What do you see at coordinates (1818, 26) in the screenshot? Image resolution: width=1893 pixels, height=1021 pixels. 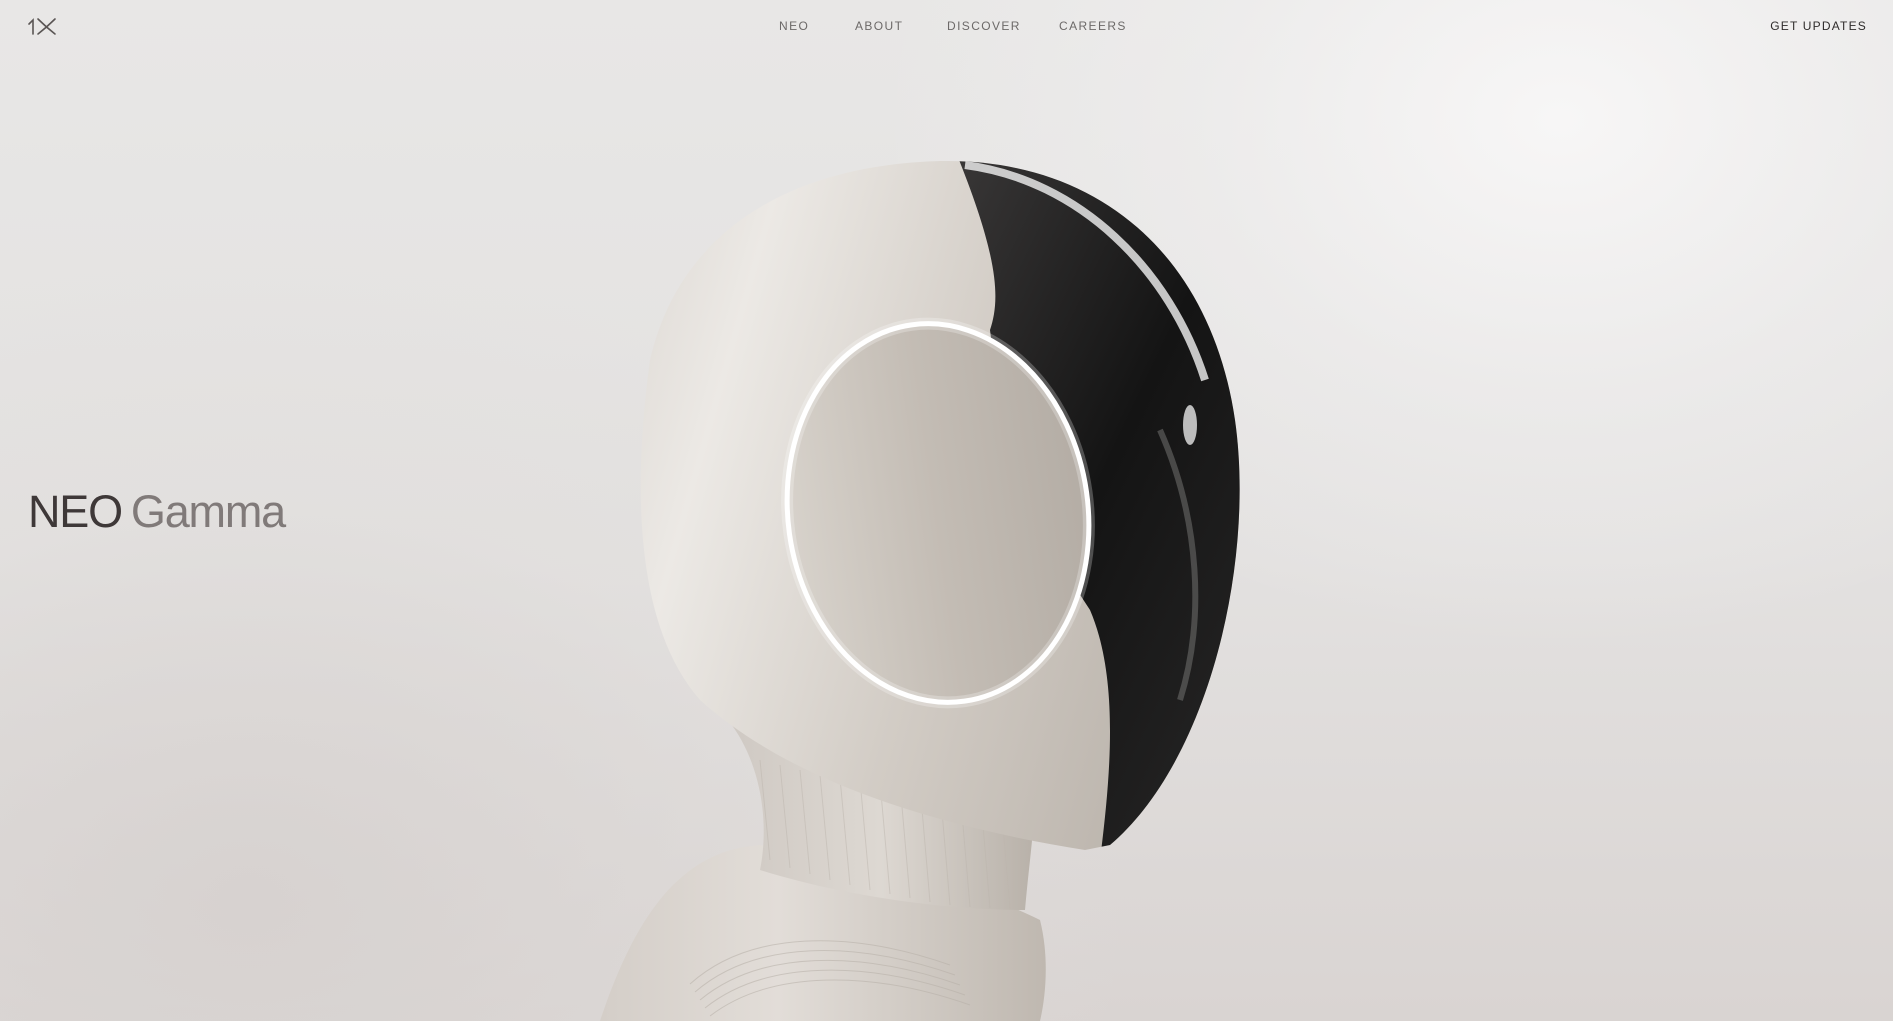 I see `get-updates-button: GET UPDATES` at bounding box center [1818, 26].